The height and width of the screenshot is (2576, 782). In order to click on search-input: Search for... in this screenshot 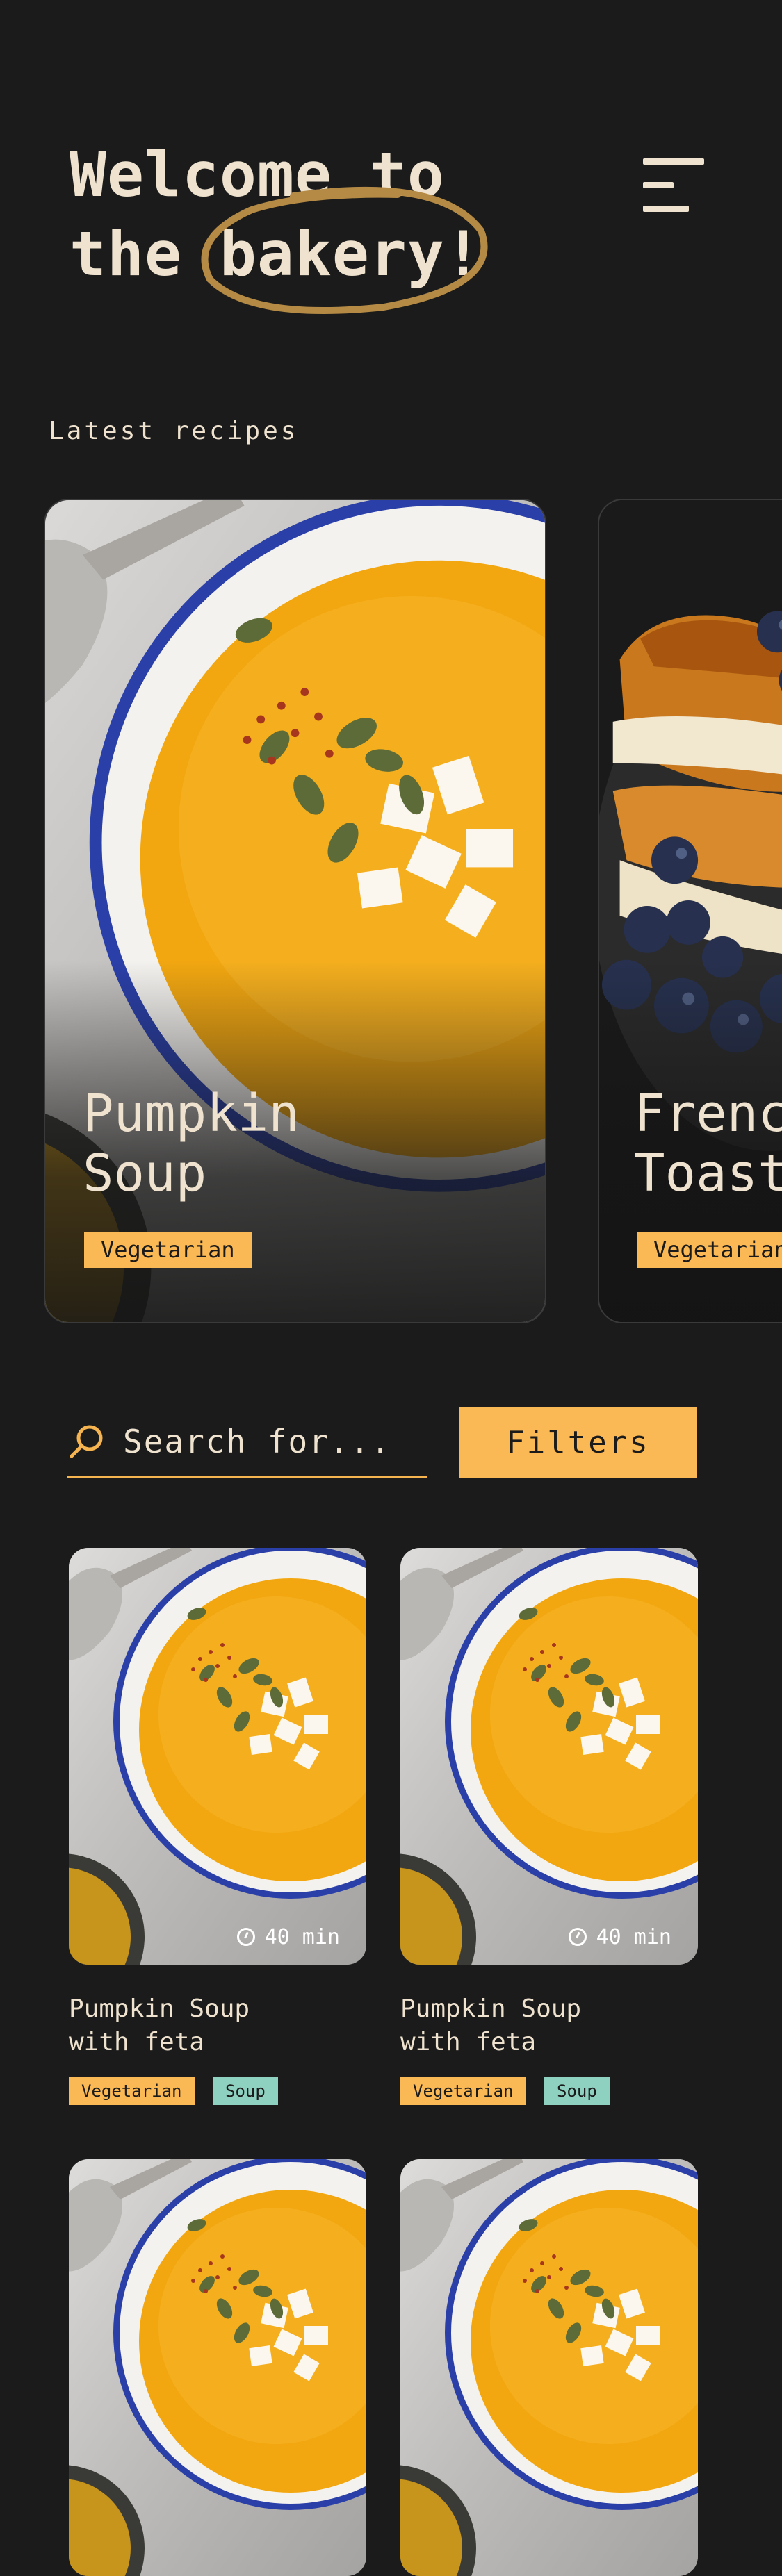, I will do `click(247, 1440)`.